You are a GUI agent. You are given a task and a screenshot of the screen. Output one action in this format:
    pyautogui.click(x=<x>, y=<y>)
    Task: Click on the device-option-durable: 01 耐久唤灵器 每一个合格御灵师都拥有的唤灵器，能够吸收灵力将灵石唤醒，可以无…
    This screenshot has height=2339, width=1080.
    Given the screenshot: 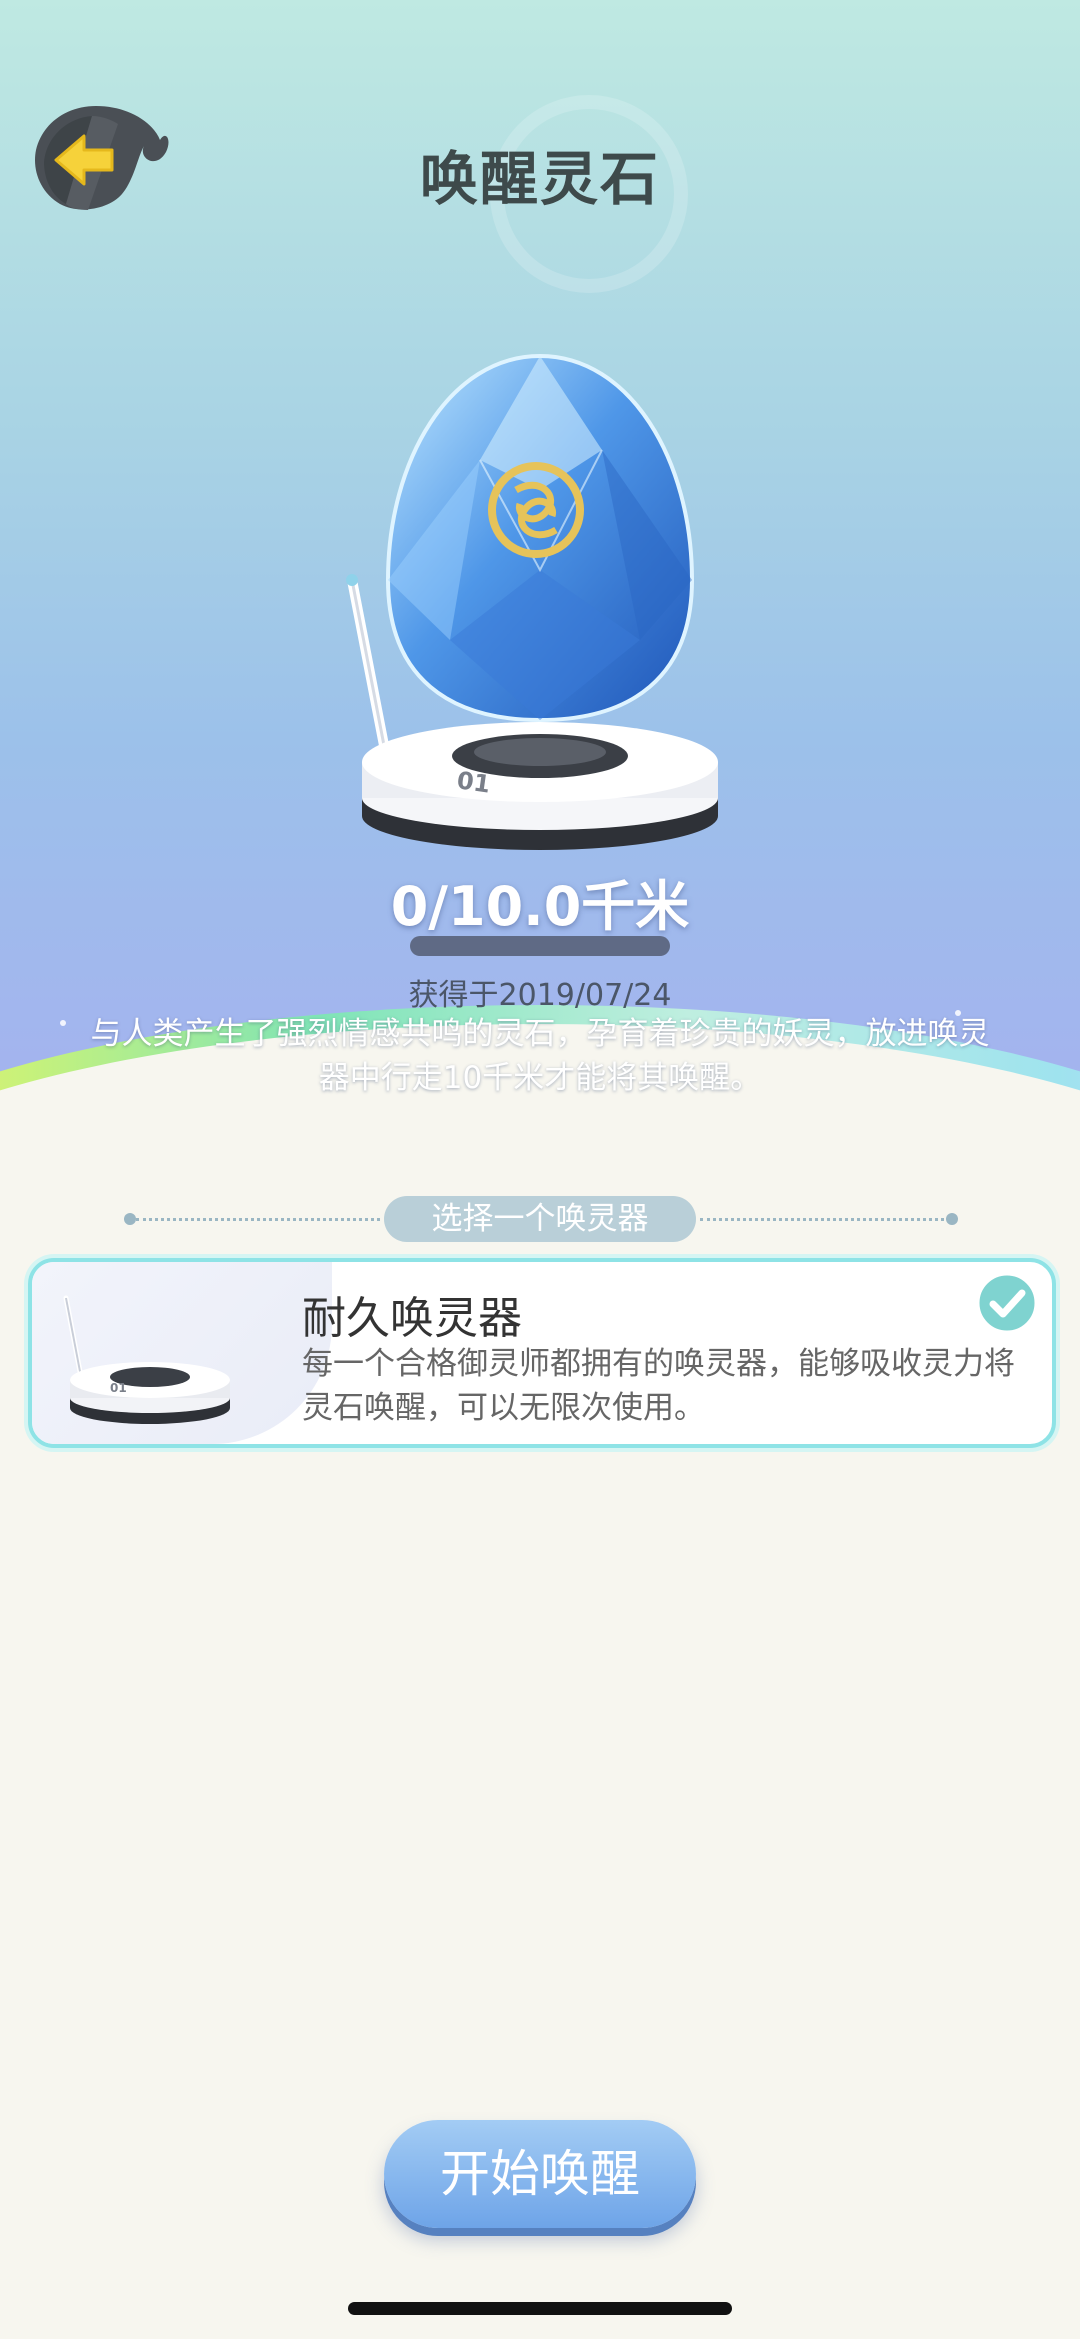 What is the action you would take?
    pyautogui.click(x=542, y=1353)
    